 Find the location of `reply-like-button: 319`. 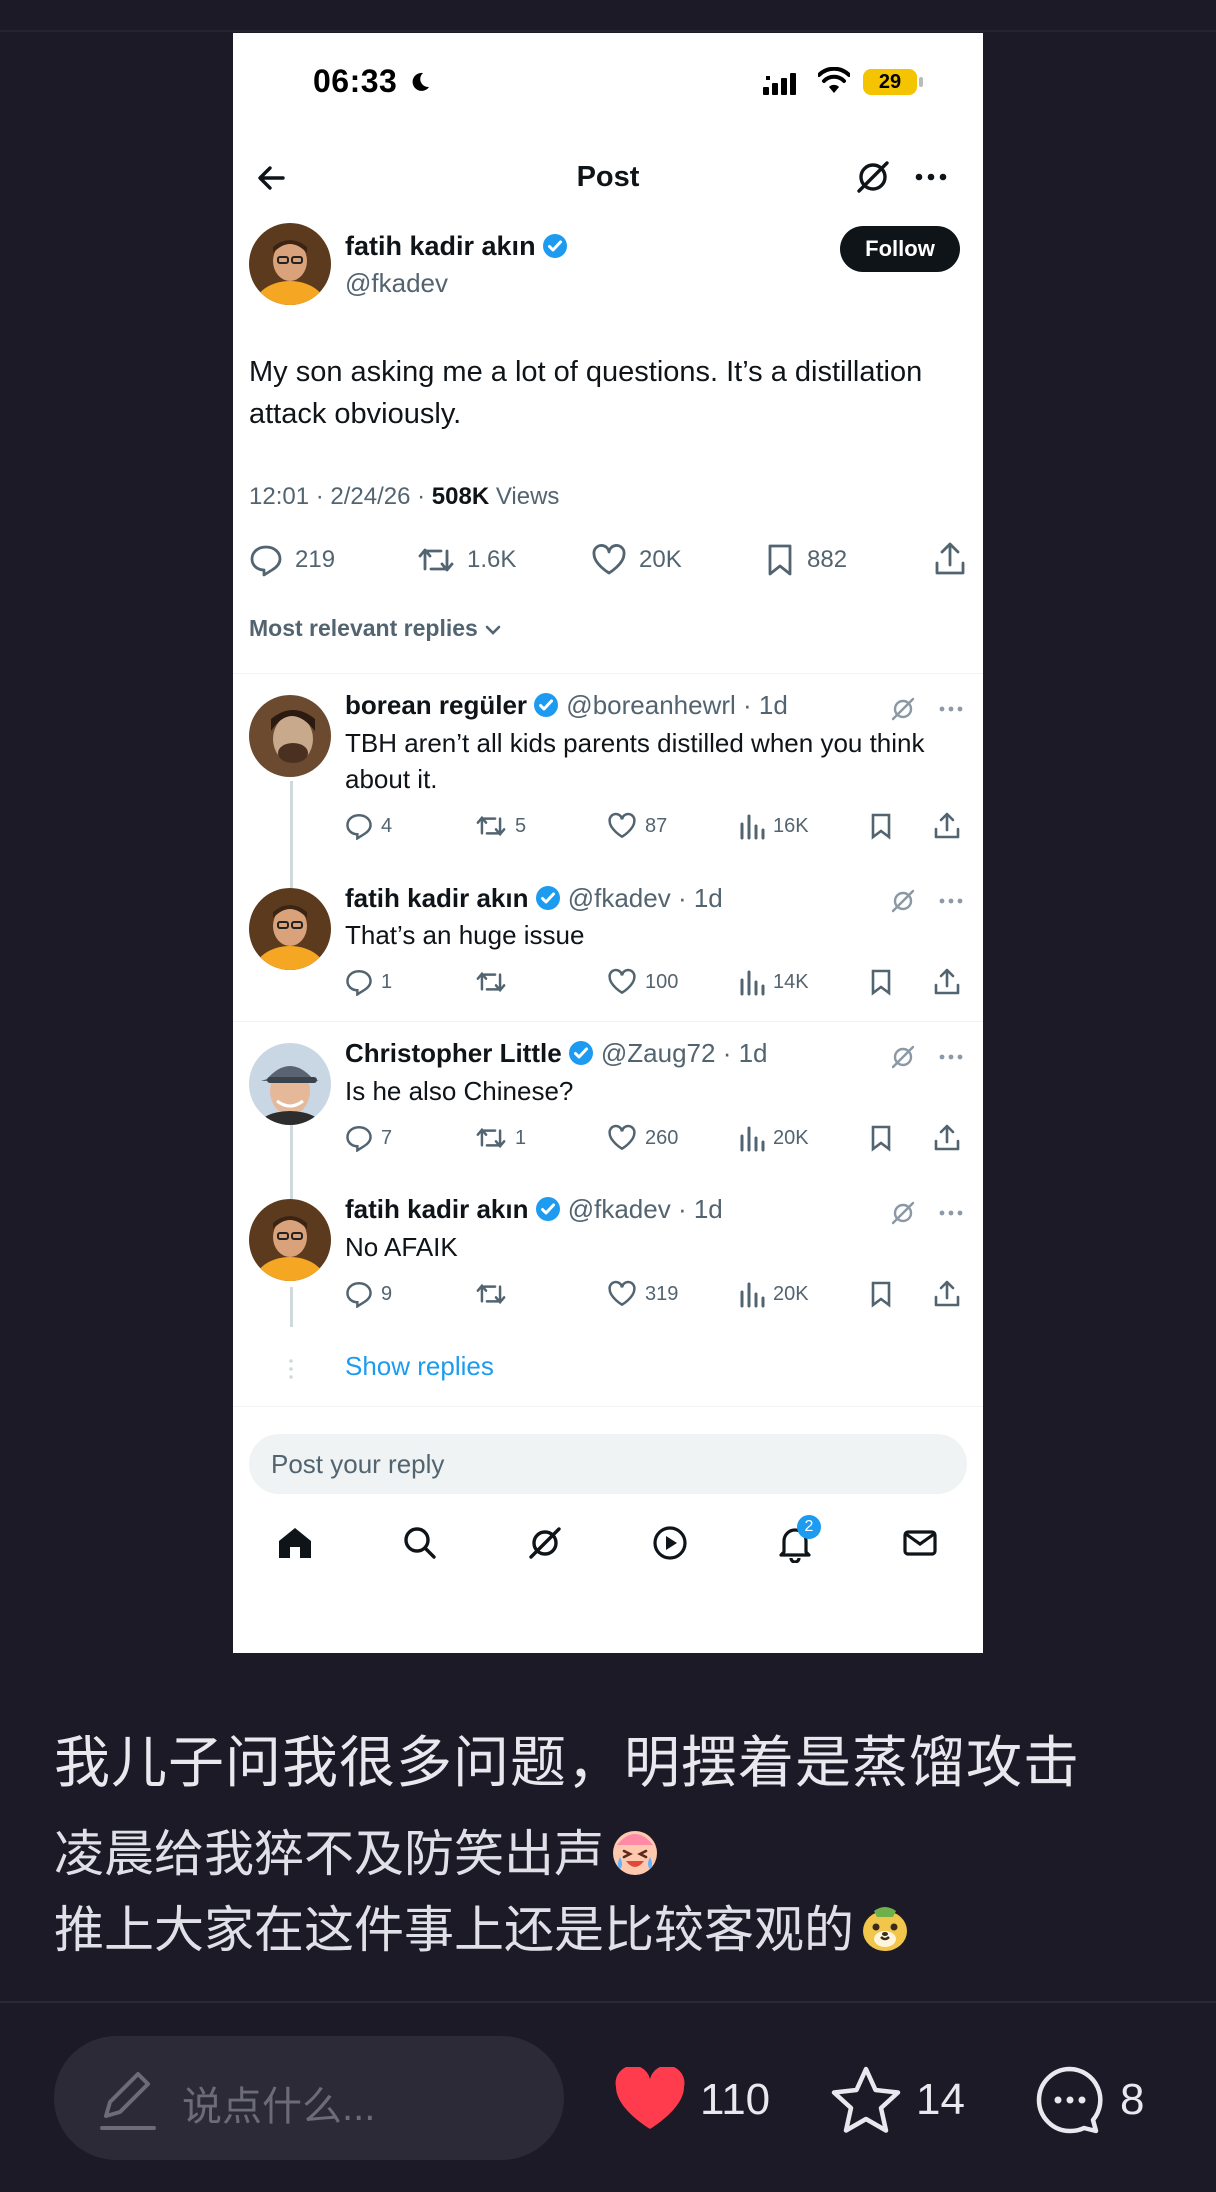

reply-like-button: 319 is located at coordinates (642, 1294).